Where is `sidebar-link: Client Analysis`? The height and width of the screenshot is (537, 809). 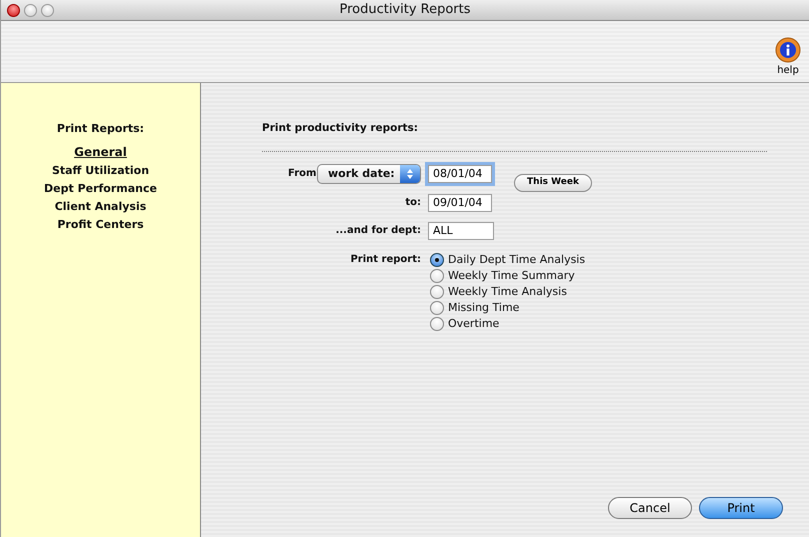 sidebar-link: Client Analysis is located at coordinates (100, 206).